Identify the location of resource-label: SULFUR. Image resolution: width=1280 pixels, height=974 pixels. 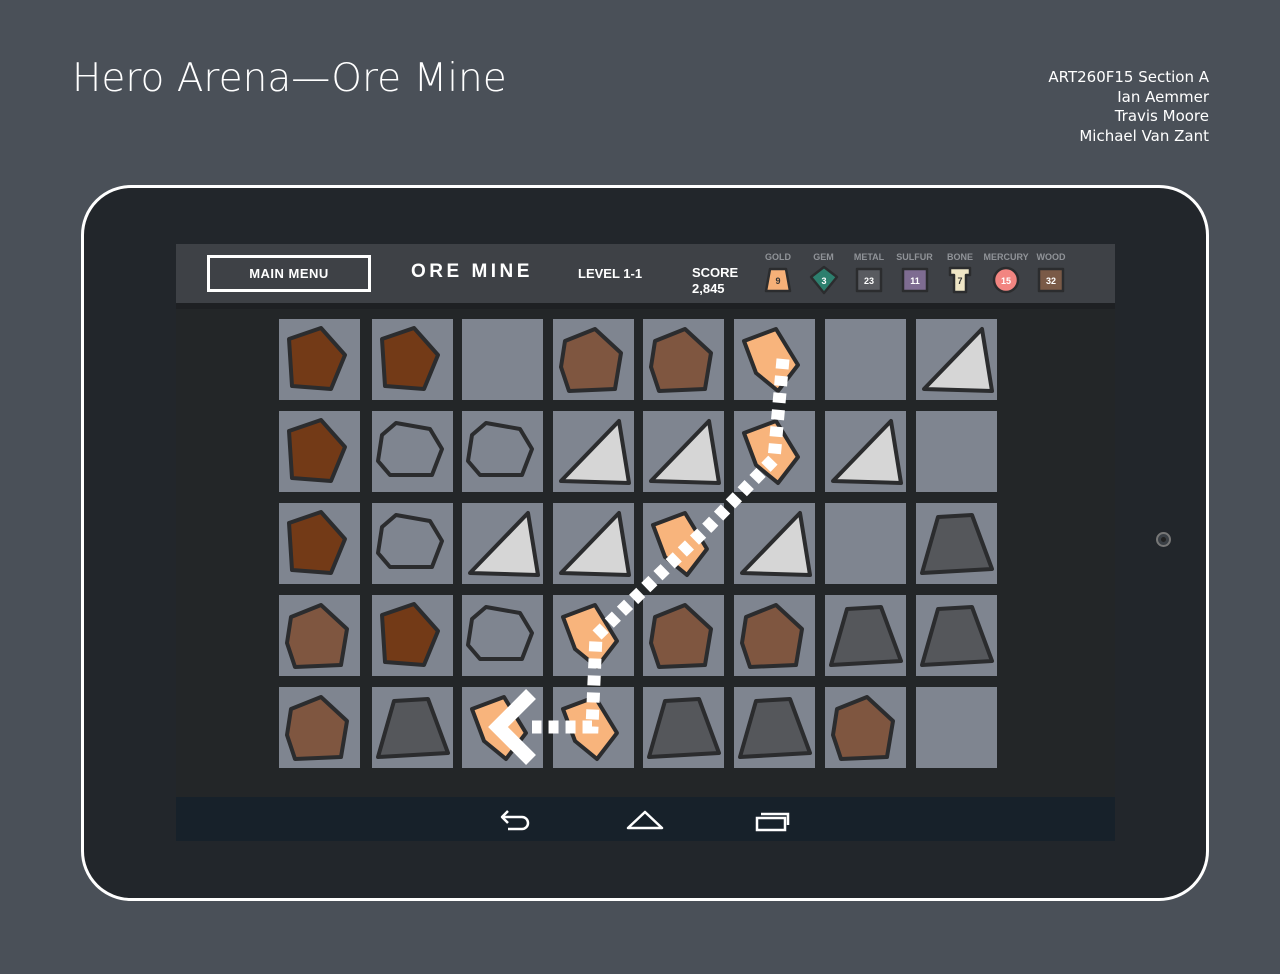
(914, 257).